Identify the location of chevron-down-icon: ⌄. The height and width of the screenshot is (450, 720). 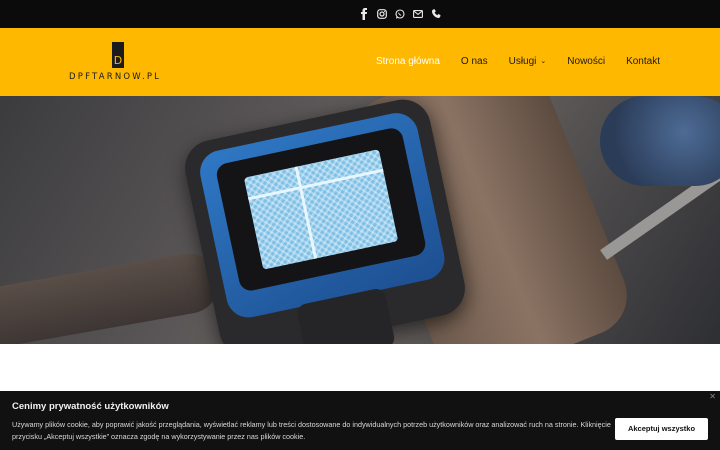
(543, 61).